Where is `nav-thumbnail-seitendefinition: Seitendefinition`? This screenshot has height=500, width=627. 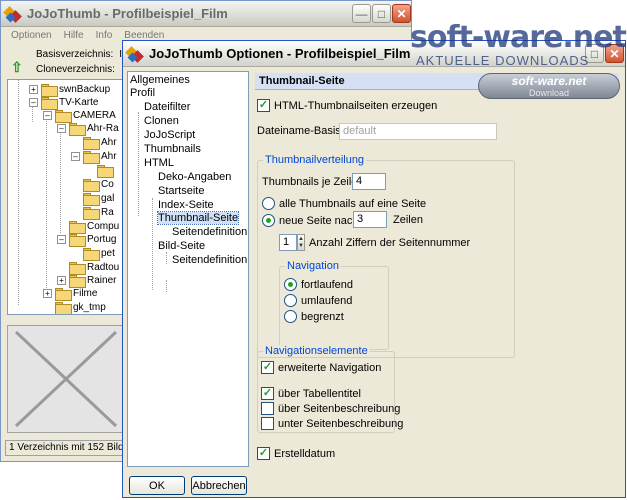 nav-thumbnail-seitendefinition: Seitendefinition is located at coordinates (209, 232).